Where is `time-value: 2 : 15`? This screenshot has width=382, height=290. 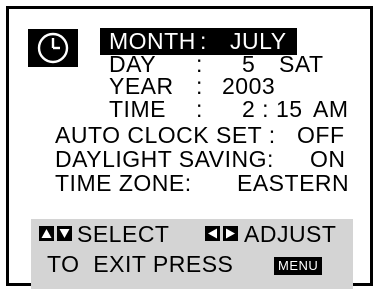 time-value: 2 : 15 is located at coordinates (272, 109).